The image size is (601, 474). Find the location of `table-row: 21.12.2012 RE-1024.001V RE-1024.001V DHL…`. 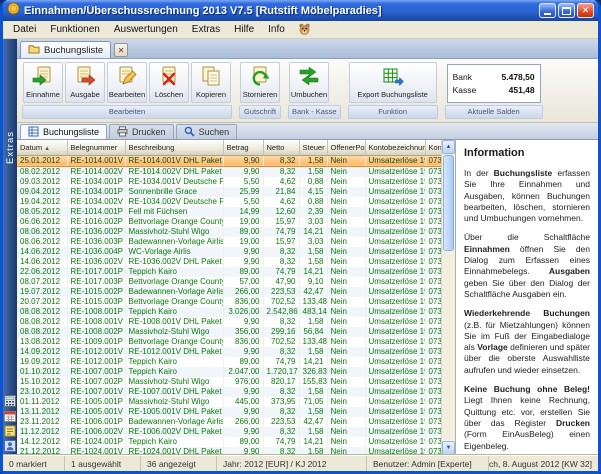

table-row: 21.12.2012 RE-1024.001V RE-1024.001V DHL… is located at coordinates (229, 450).